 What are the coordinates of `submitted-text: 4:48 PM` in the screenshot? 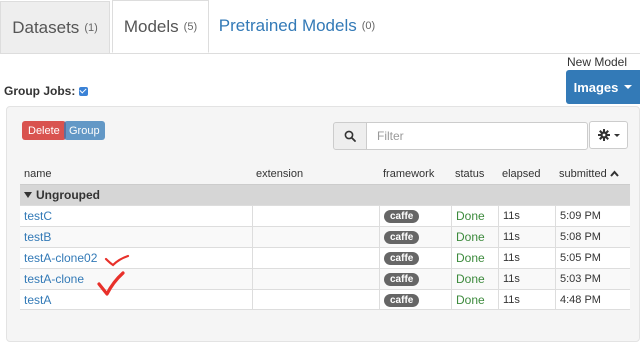 It's located at (592, 300).